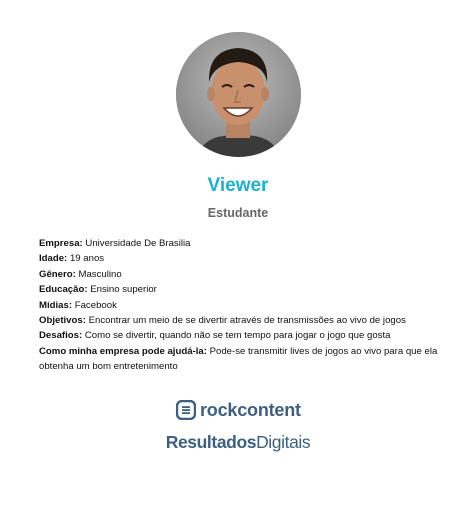 This screenshot has width=476, height=507. I want to click on detail-row-empresa: Empresa: Universidade De Brasilia, so click(244, 243).